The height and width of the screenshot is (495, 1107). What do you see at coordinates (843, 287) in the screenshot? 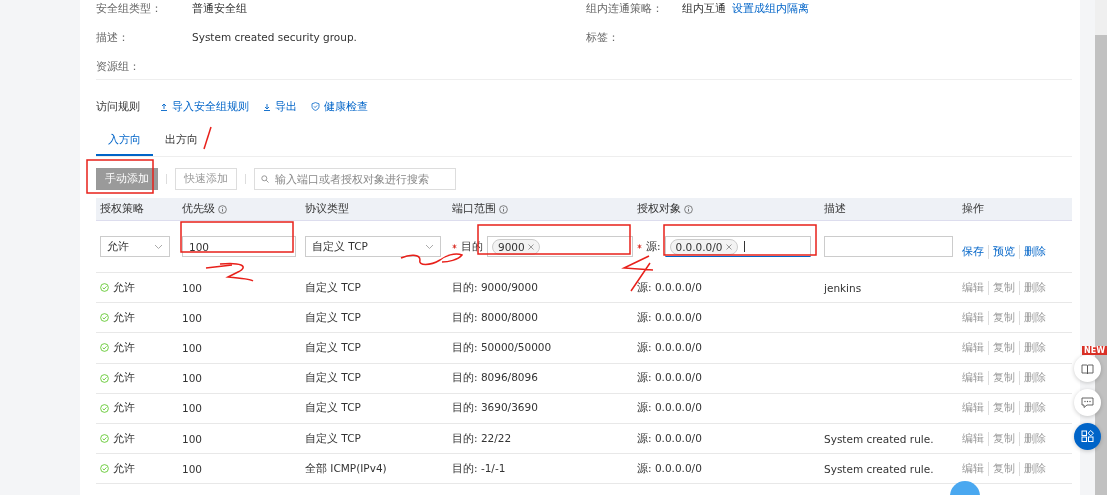
I see `description-text: jenkins` at bounding box center [843, 287].